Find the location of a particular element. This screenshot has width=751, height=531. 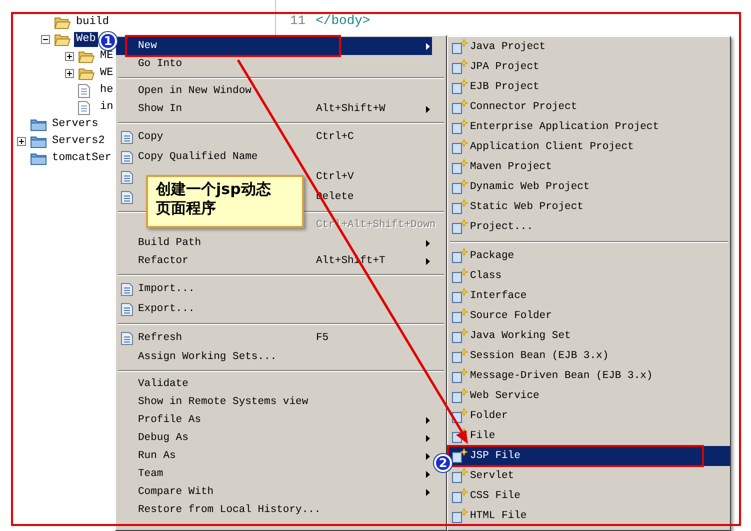

keyboard-shortcut: Ctrl+C is located at coordinates (335, 137).